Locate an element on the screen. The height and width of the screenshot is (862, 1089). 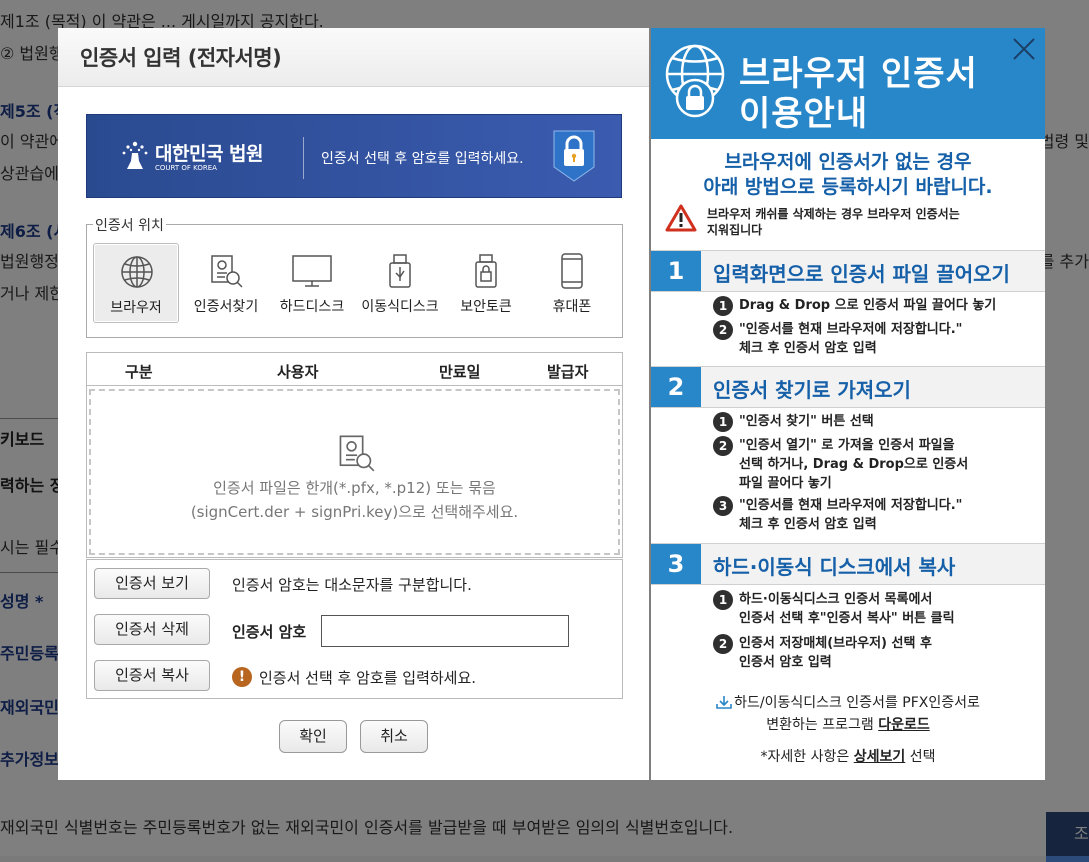
step-line: "인증서를 현재 브라우저에 저장합니다." is located at coordinates (851, 329).